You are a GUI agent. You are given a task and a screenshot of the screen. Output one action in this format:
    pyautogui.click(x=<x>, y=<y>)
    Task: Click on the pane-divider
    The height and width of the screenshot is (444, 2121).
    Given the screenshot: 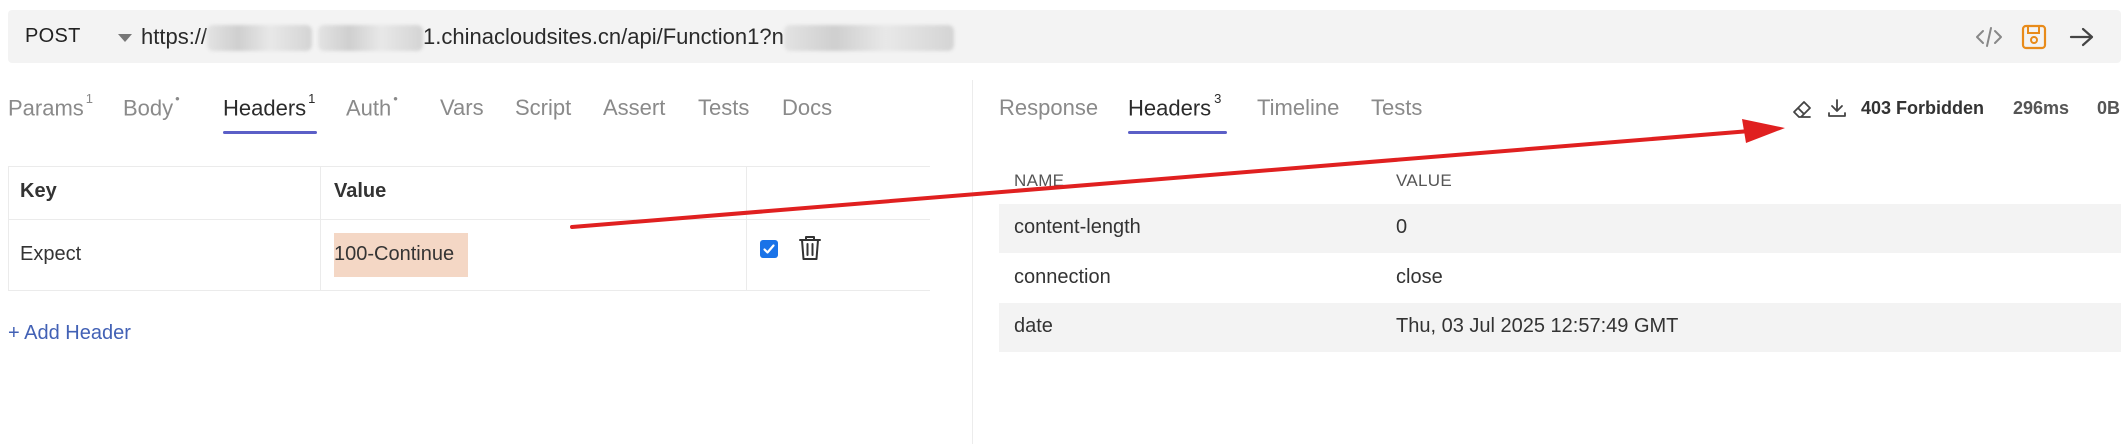 What is the action you would take?
    pyautogui.click(x=972, y=262)
    